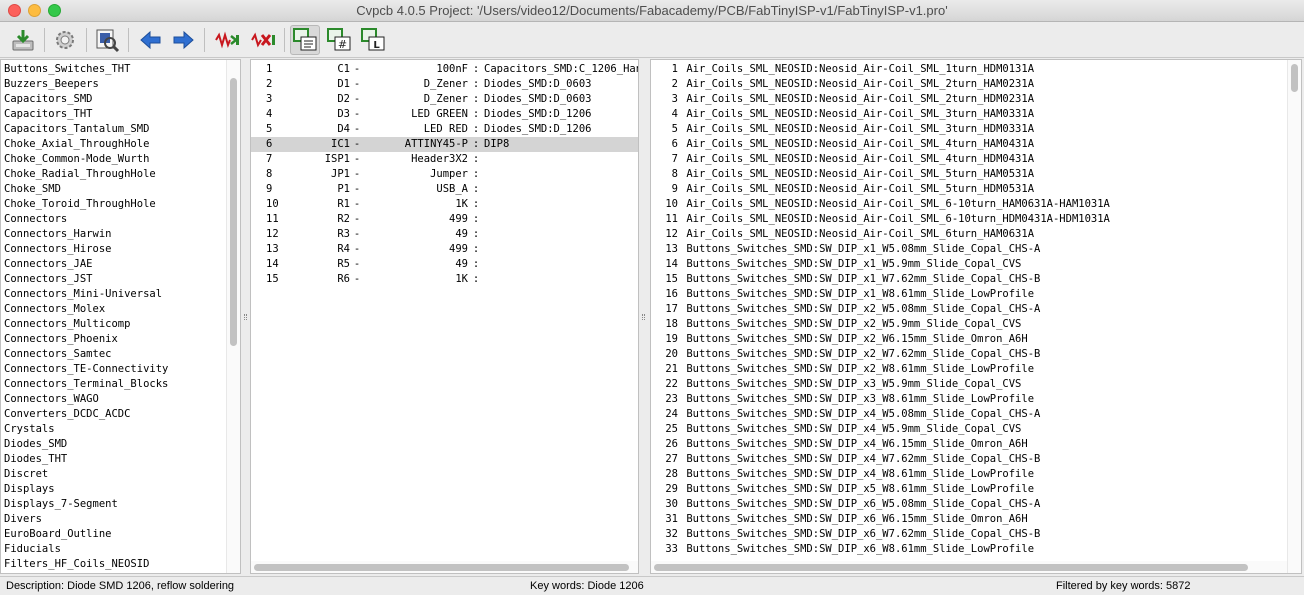 The image size is (1304, 595). What do you see at coordinates (263, 40) in the screenshot?
I see `delete-associations-button` at bounding box center [263, 40].